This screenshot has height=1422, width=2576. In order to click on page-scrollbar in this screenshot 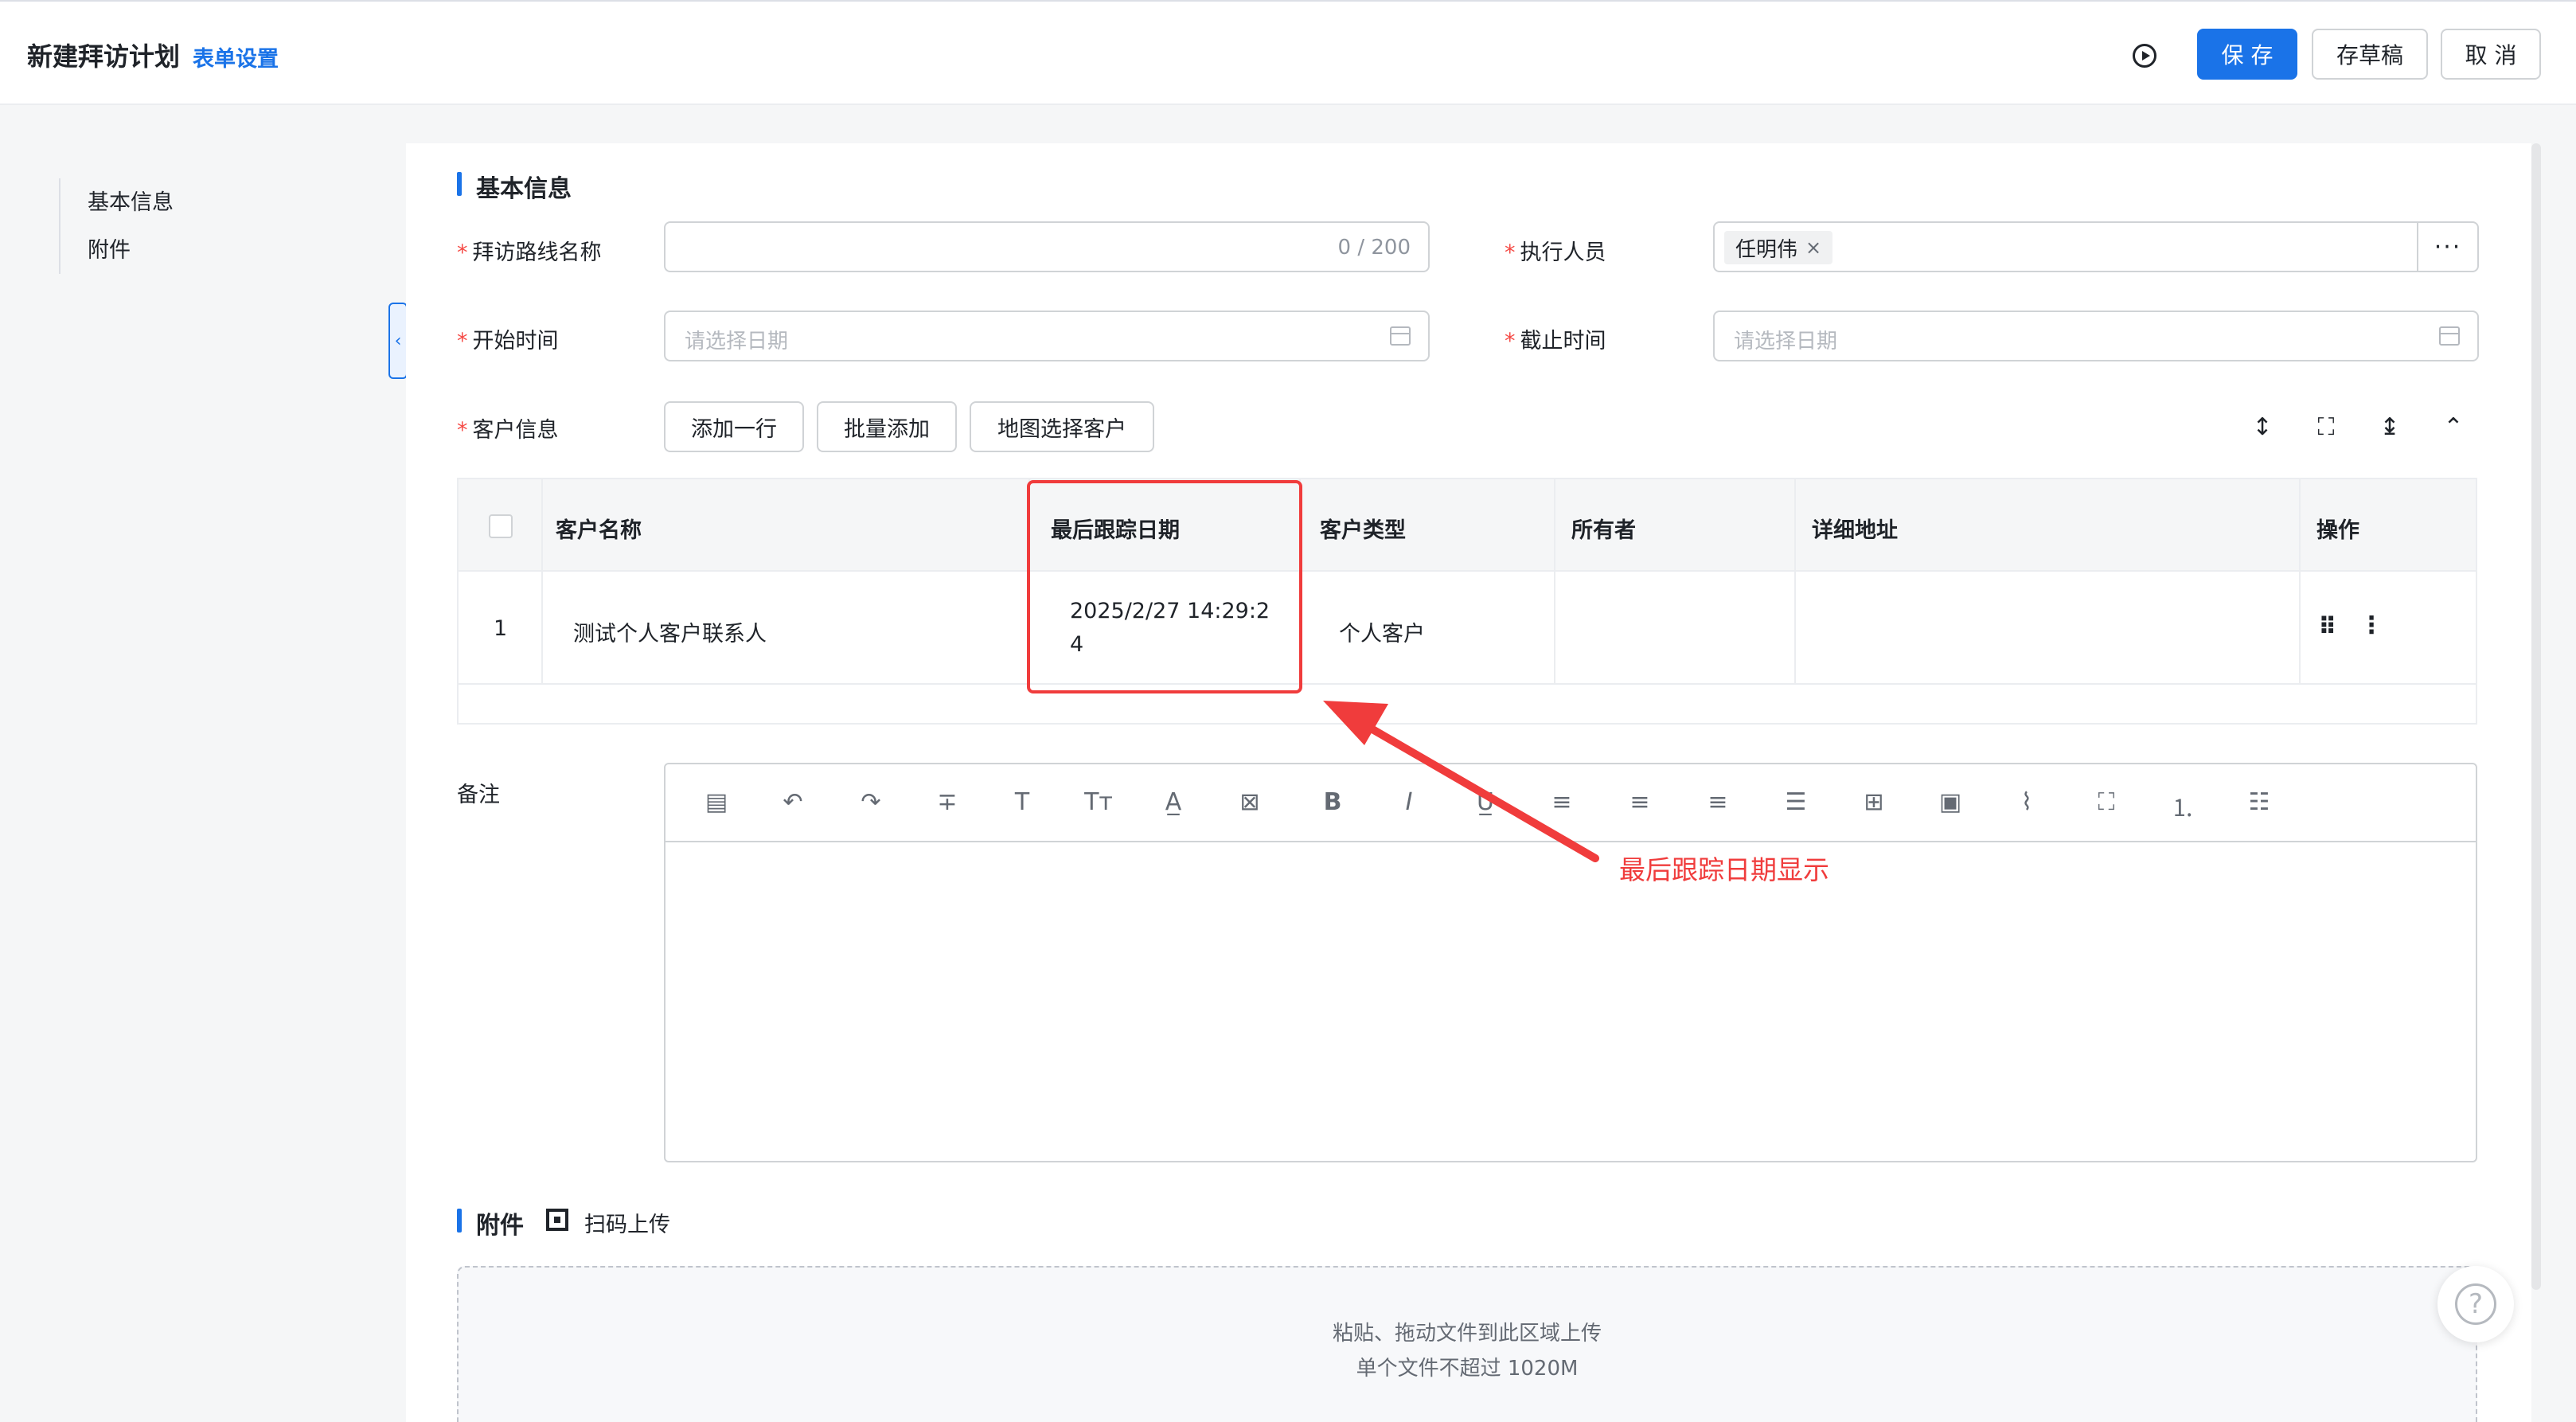, I will do `click(2536, 716)`.